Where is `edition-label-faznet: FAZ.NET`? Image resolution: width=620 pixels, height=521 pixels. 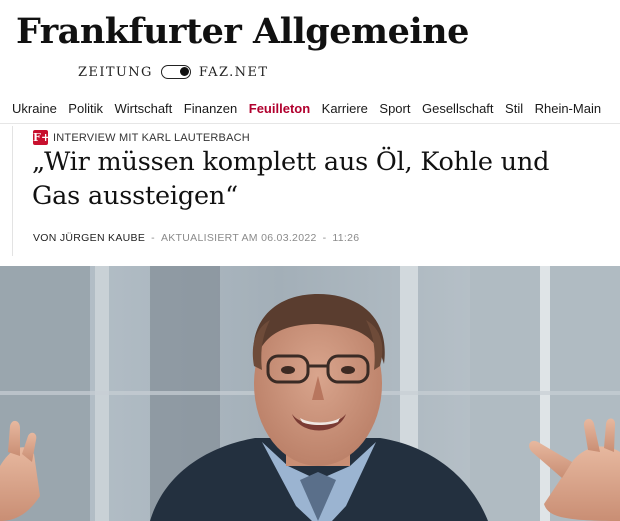 edition-label-faznet: FAZ.NET is located at coordinates (234, 72).